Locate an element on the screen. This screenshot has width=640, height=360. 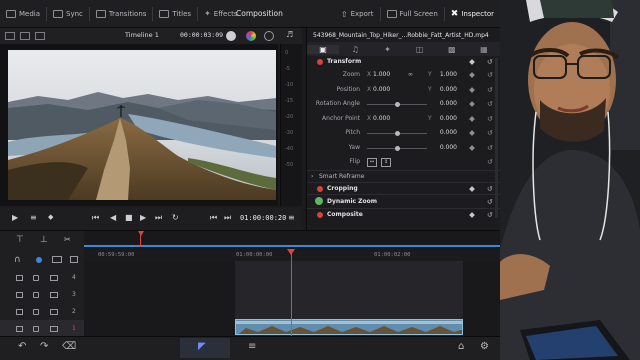
track-header-2: 2 is located at coordinates (42, 311).